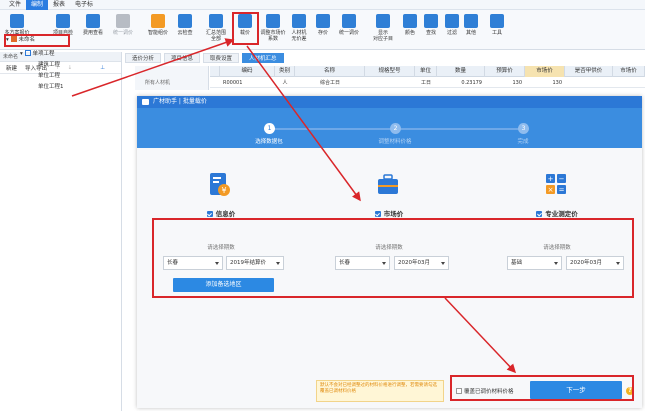 The width and height of the screenshot is (645, 411). I want to click on adjust-market-price-button: 调整市场价 系数, so click(273, 29).